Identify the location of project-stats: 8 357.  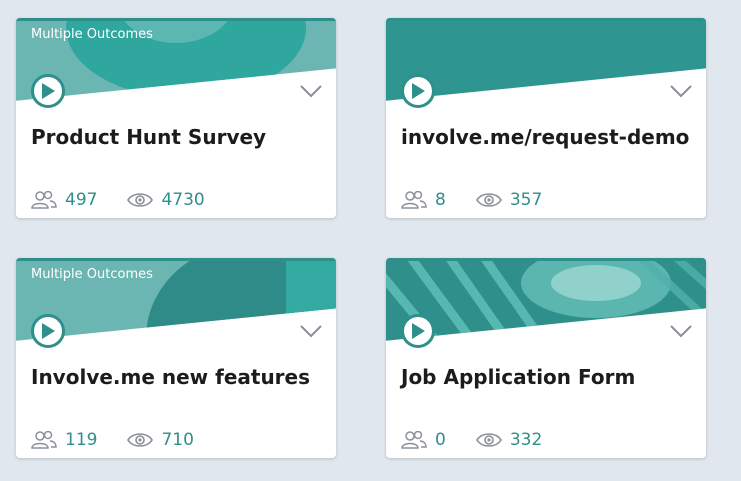
(471, 200).